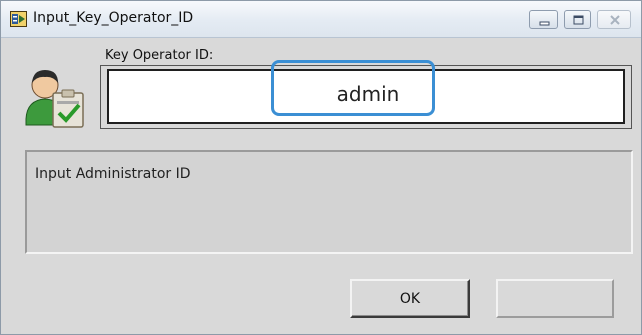 Image resolution: width=642 pixels, height=335 pixels. I want to click on maximize-icon, so click(578, 20).